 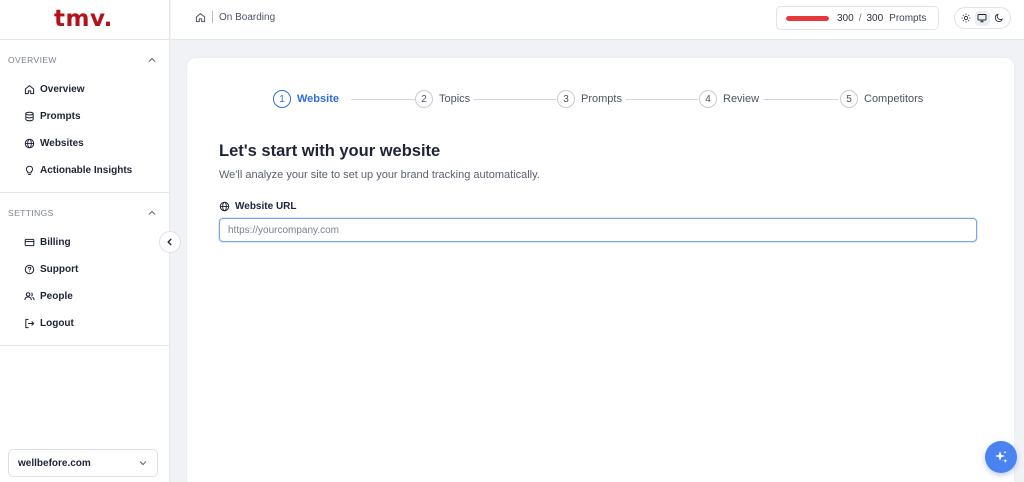 I want to click on section-header-settings: SETTINGS, so click(x=84, y=213).